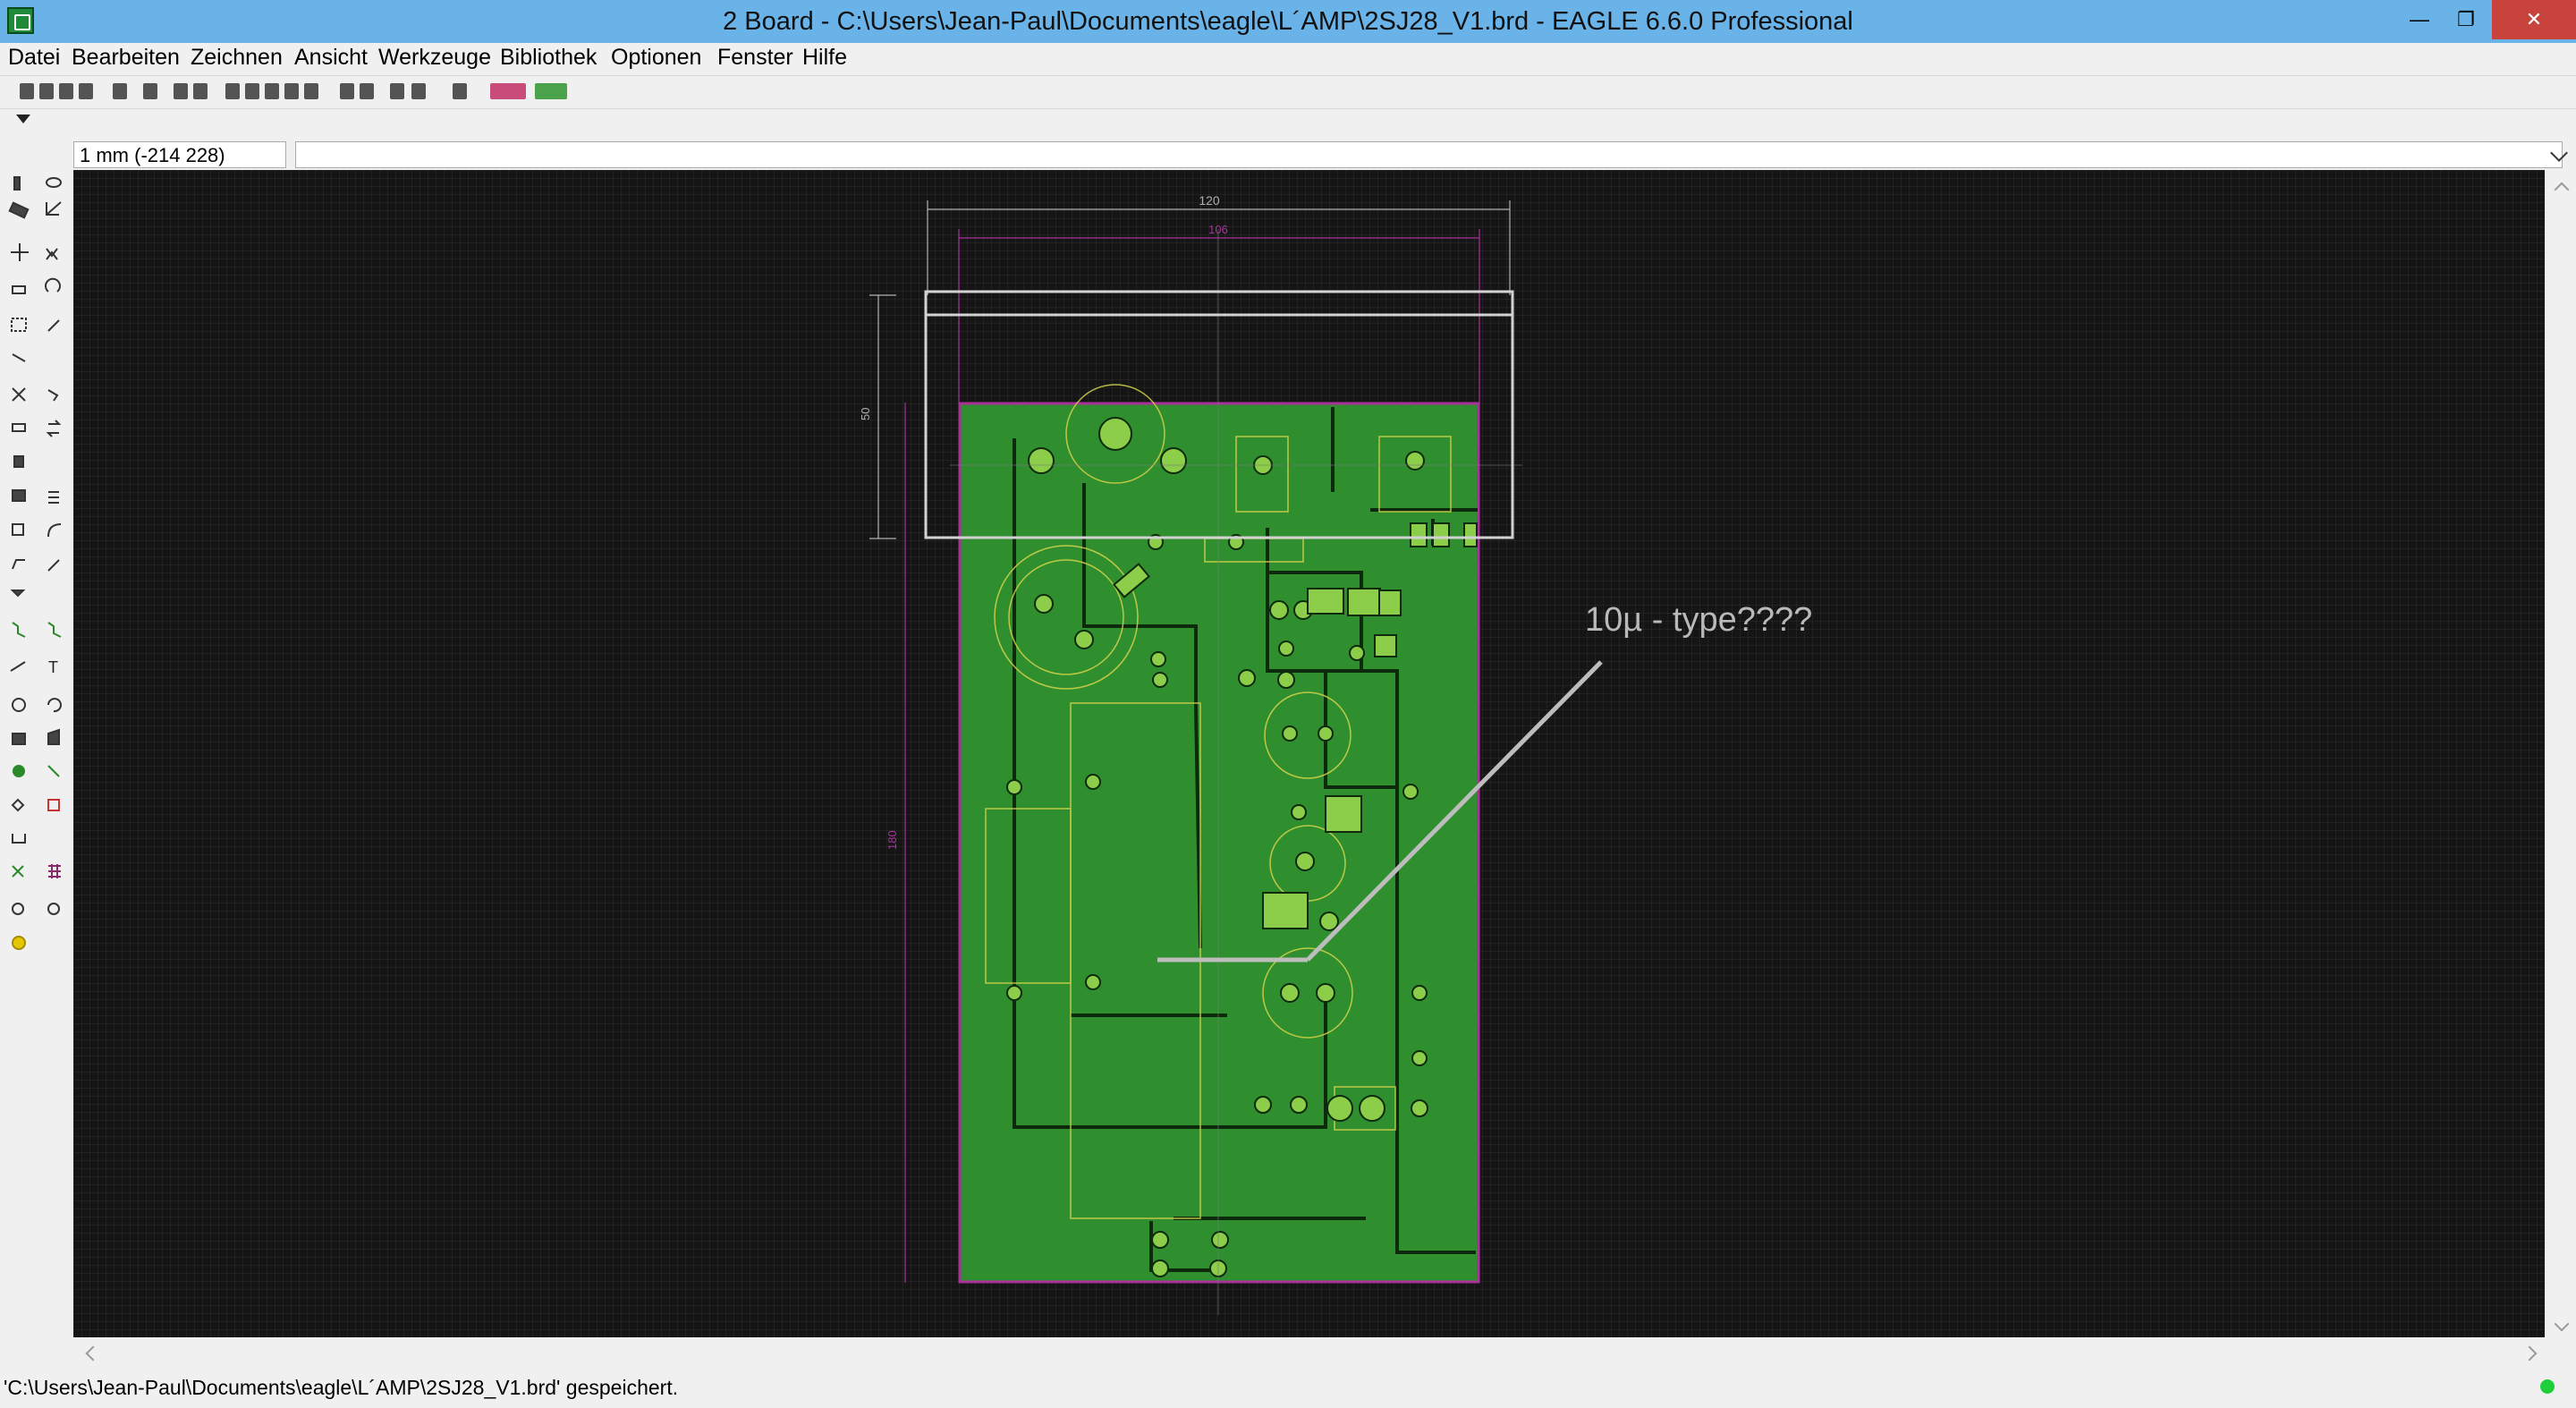 The width and height of the screenshot is (2576, 1408). What do you see at coordinates (53, 565) in the screenshot?
I see `ripup-tool-icon` at bounding box center [53, 565].